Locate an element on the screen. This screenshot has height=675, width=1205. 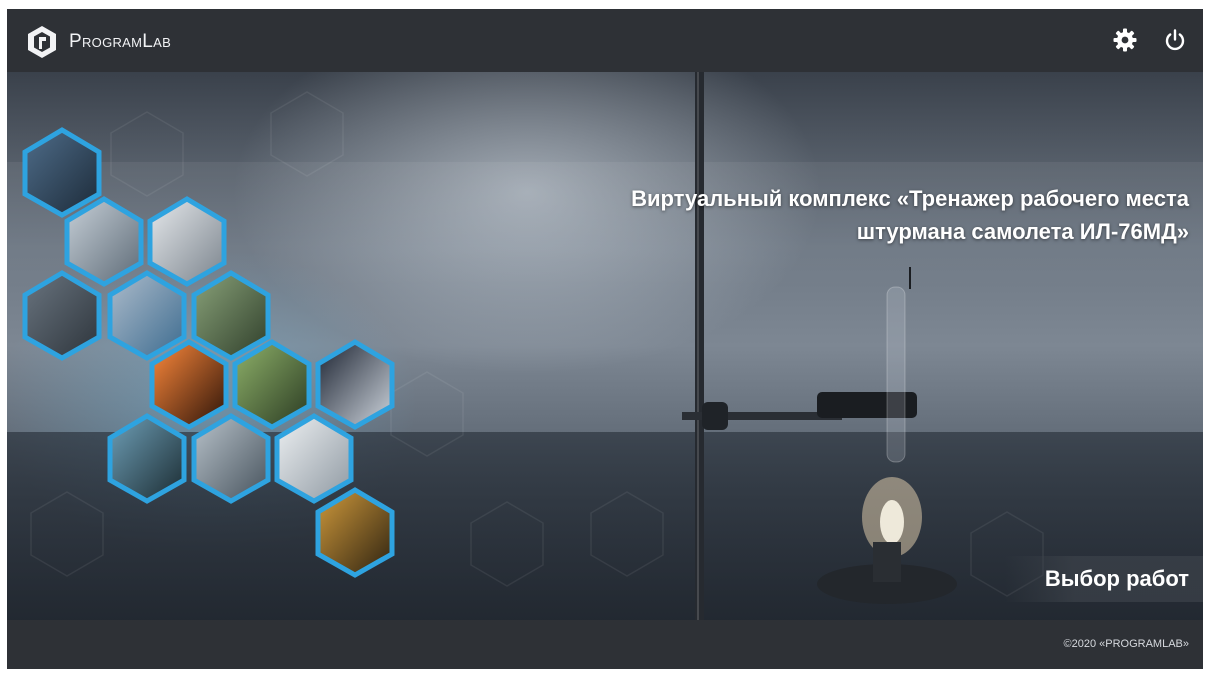
lab-room-thumbnail is located at coordinates (147, 315).